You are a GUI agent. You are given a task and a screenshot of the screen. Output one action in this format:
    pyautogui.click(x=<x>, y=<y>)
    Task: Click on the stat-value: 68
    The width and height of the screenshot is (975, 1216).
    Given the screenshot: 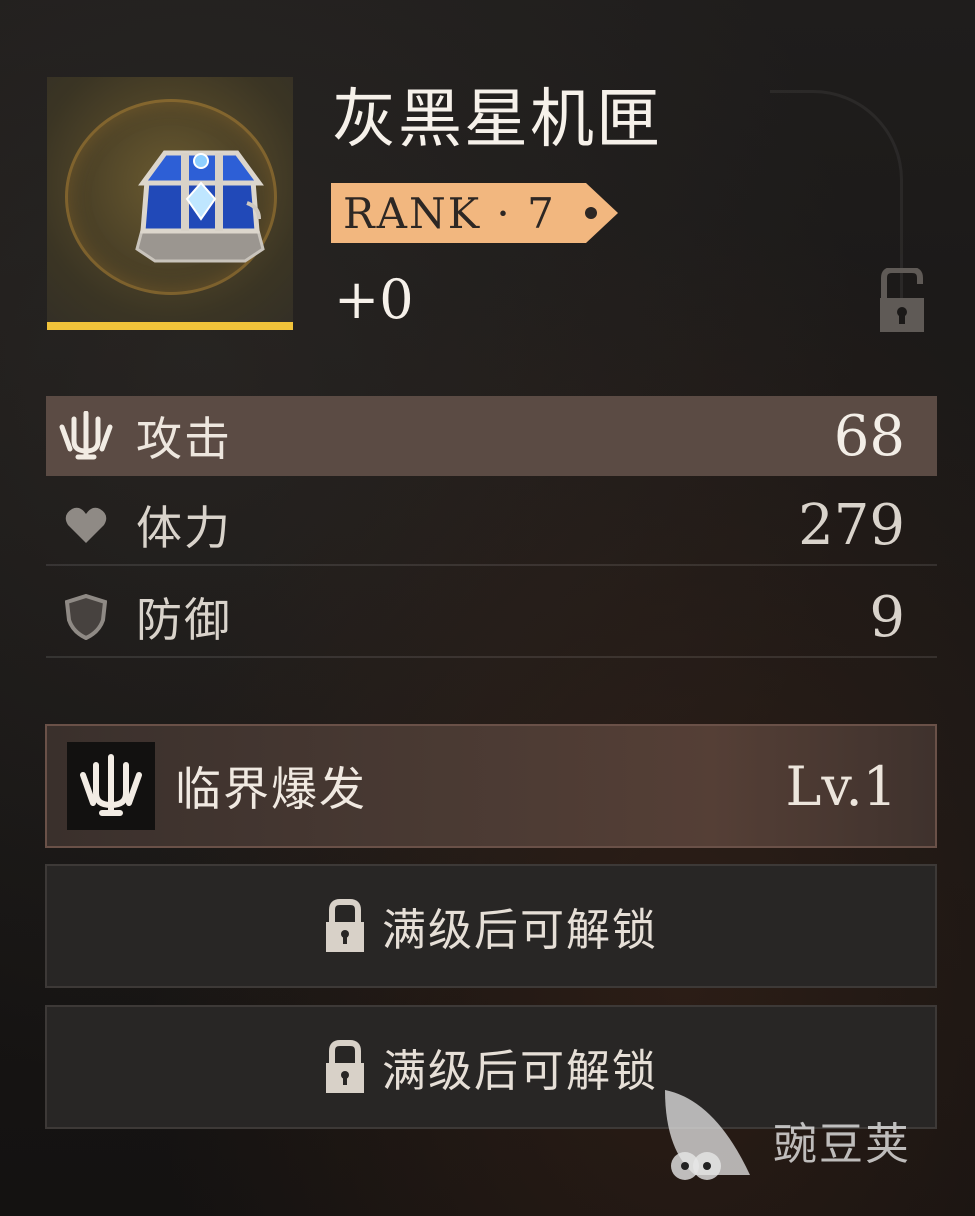 What is the action you would take?
    pyautogui.click(x=869, y=436)
    